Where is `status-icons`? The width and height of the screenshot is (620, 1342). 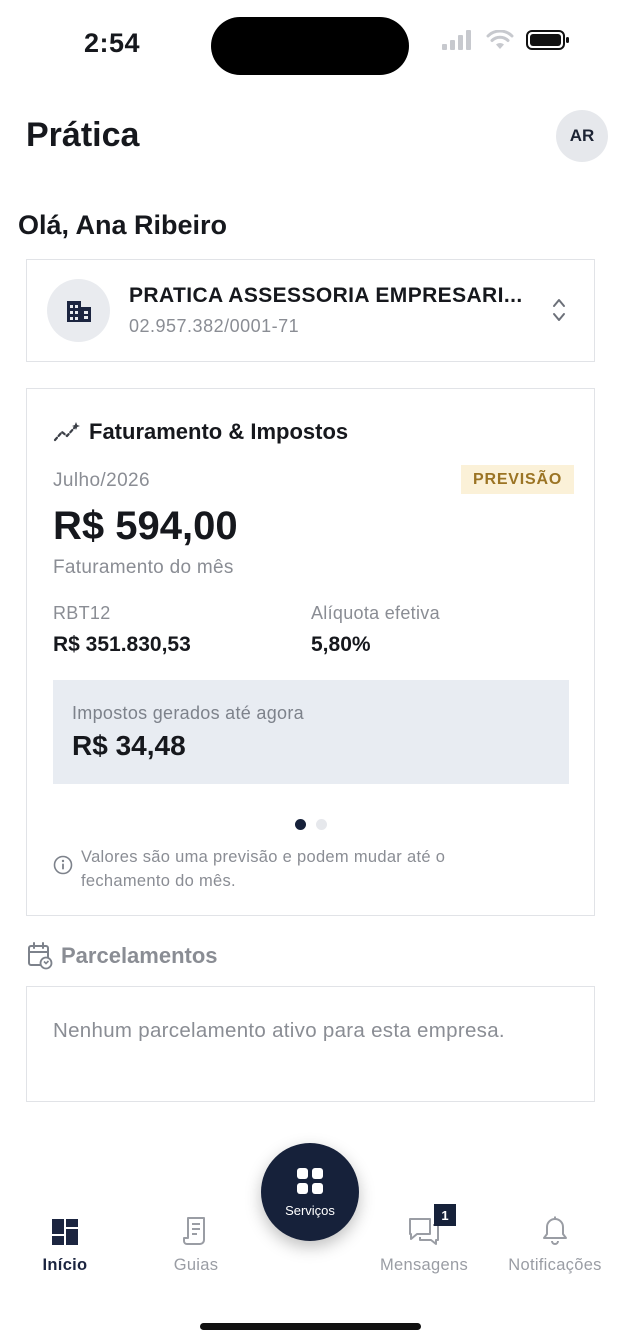 status-icons is located at coordinates (506, 40).